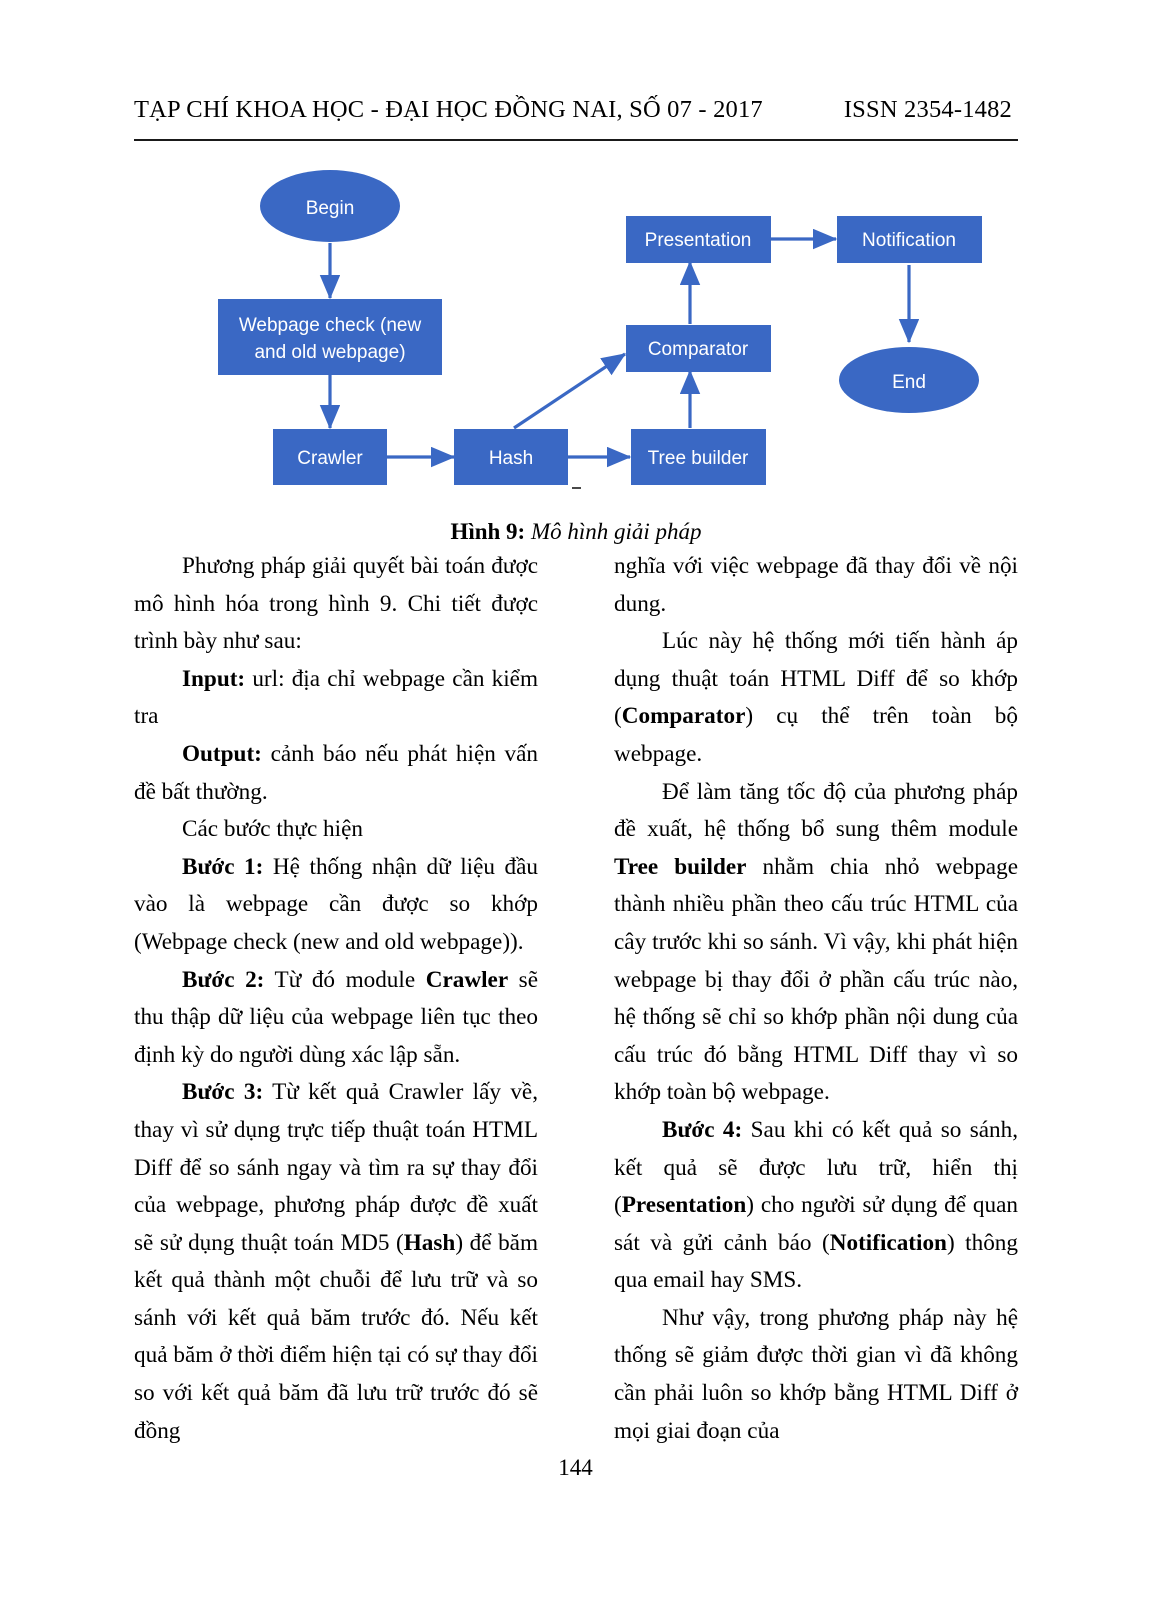  I want to click on node-crawler-label: Crawler, so click(330, 458).